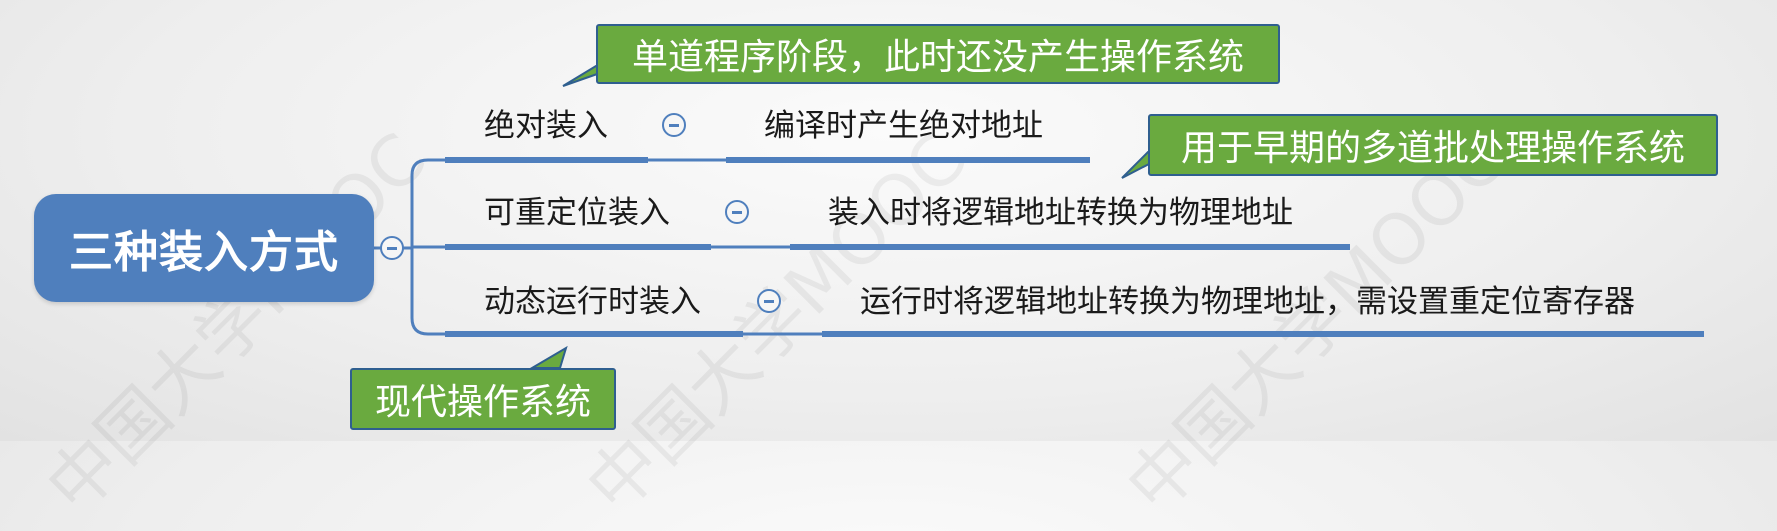 The height and width of the screenshot is (531, 1777). What do you see at coordinates (903, 126) in the screenshot?
I see `detail-text-absolute: 编译时产生绝对地址` at bounding box center [903, 126].